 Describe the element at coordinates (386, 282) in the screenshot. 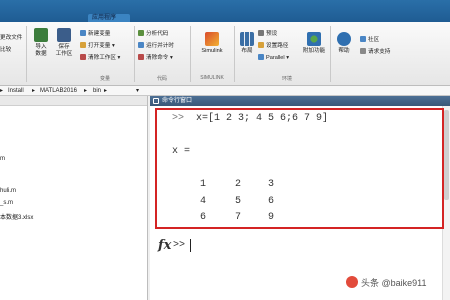

I see `watermark: 头条 @baike911` at that location.